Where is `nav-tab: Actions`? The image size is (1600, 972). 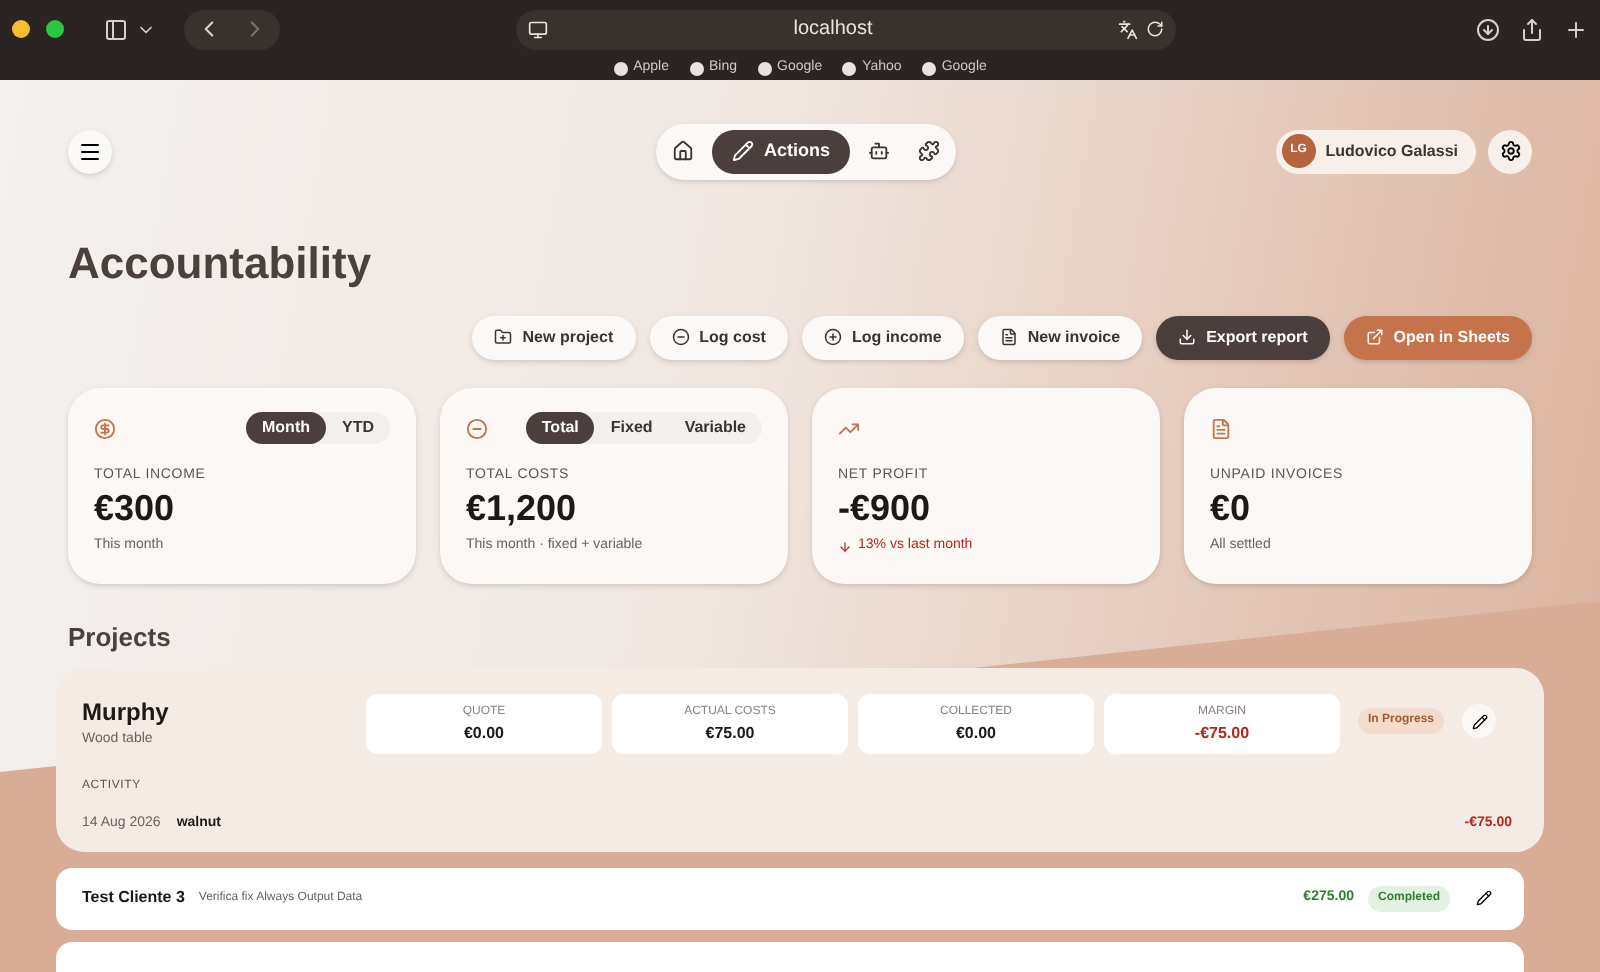 nav-tab: Actions is located at coordinates (781, 151).